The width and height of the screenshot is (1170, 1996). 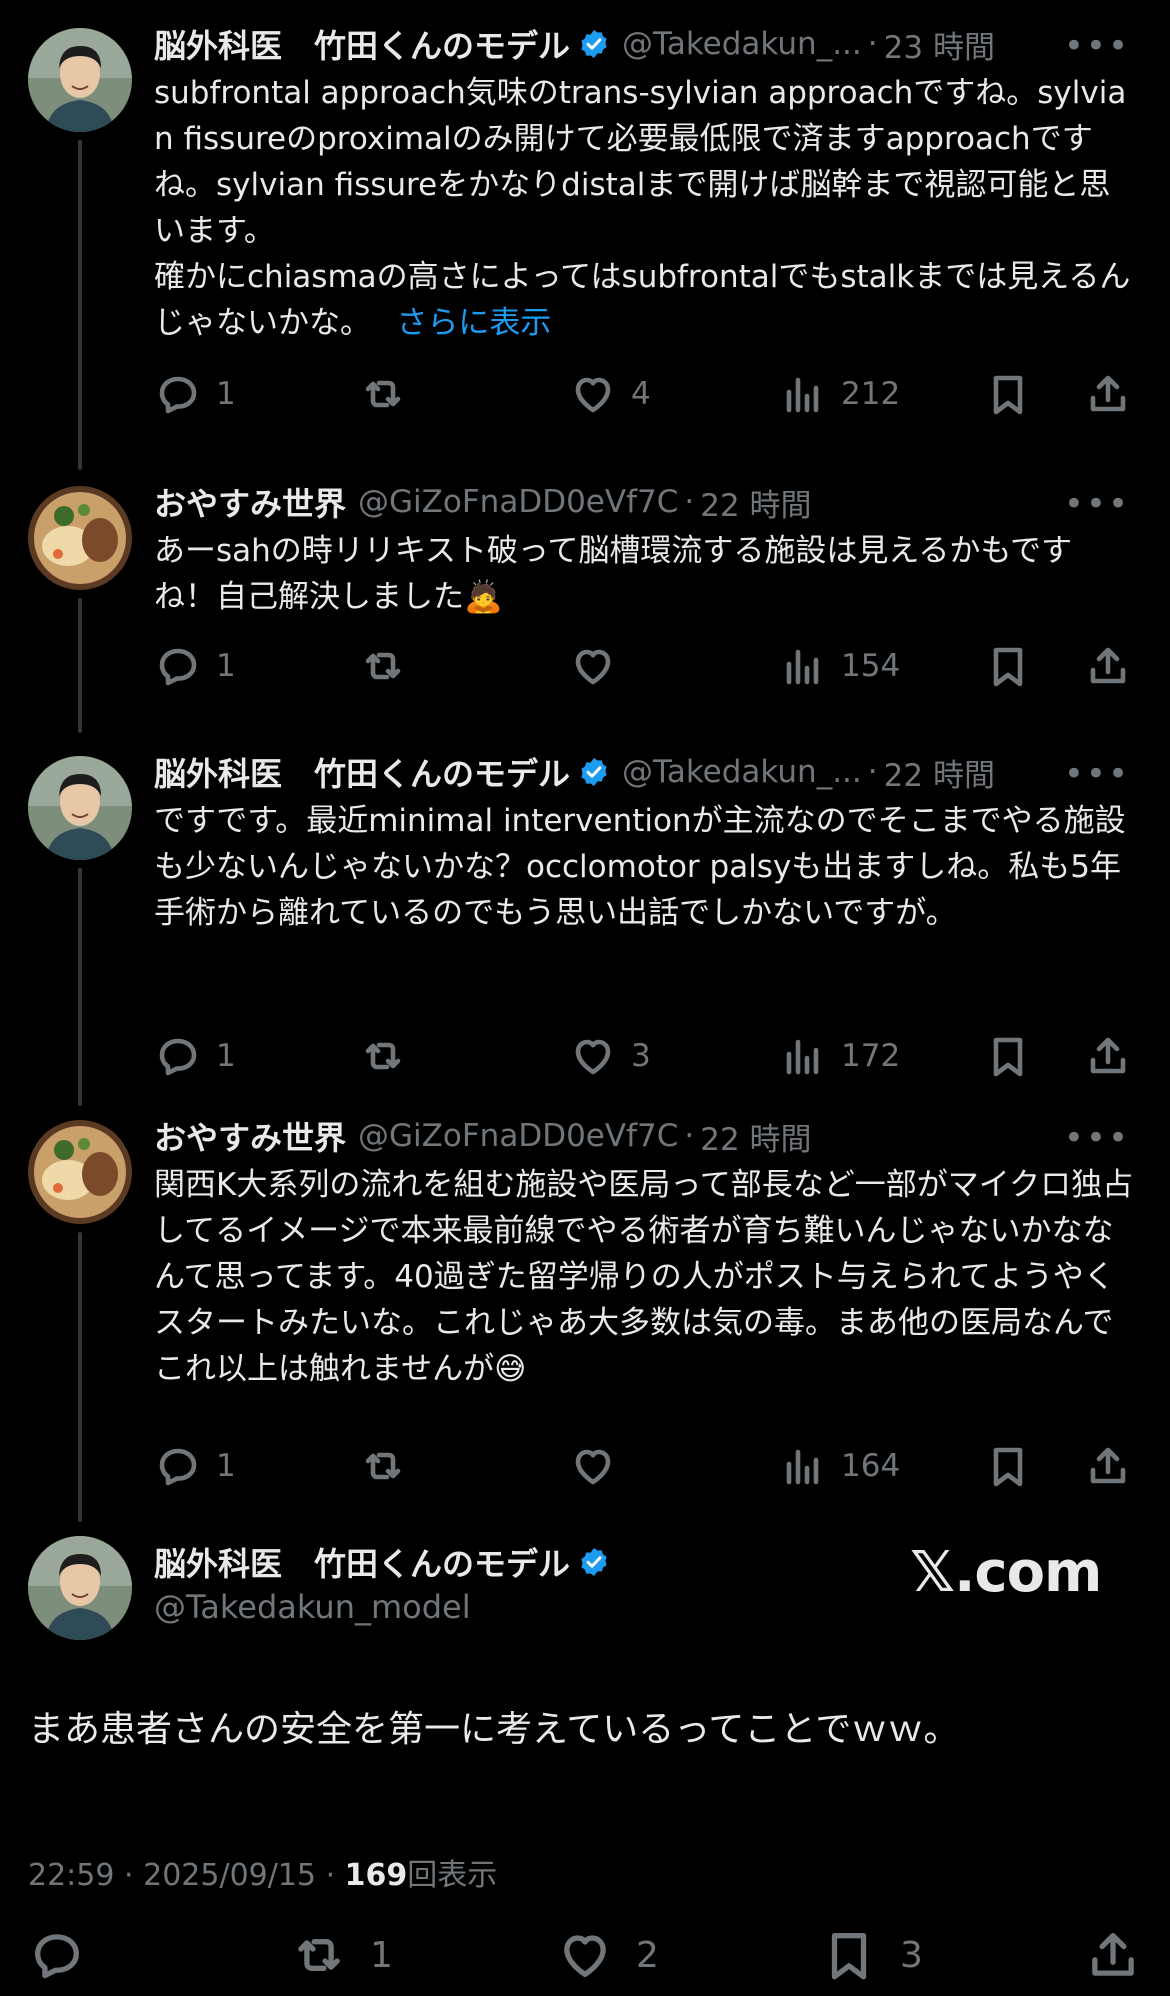 I want to click on view-count: 172, so click(x=871, y=1056).